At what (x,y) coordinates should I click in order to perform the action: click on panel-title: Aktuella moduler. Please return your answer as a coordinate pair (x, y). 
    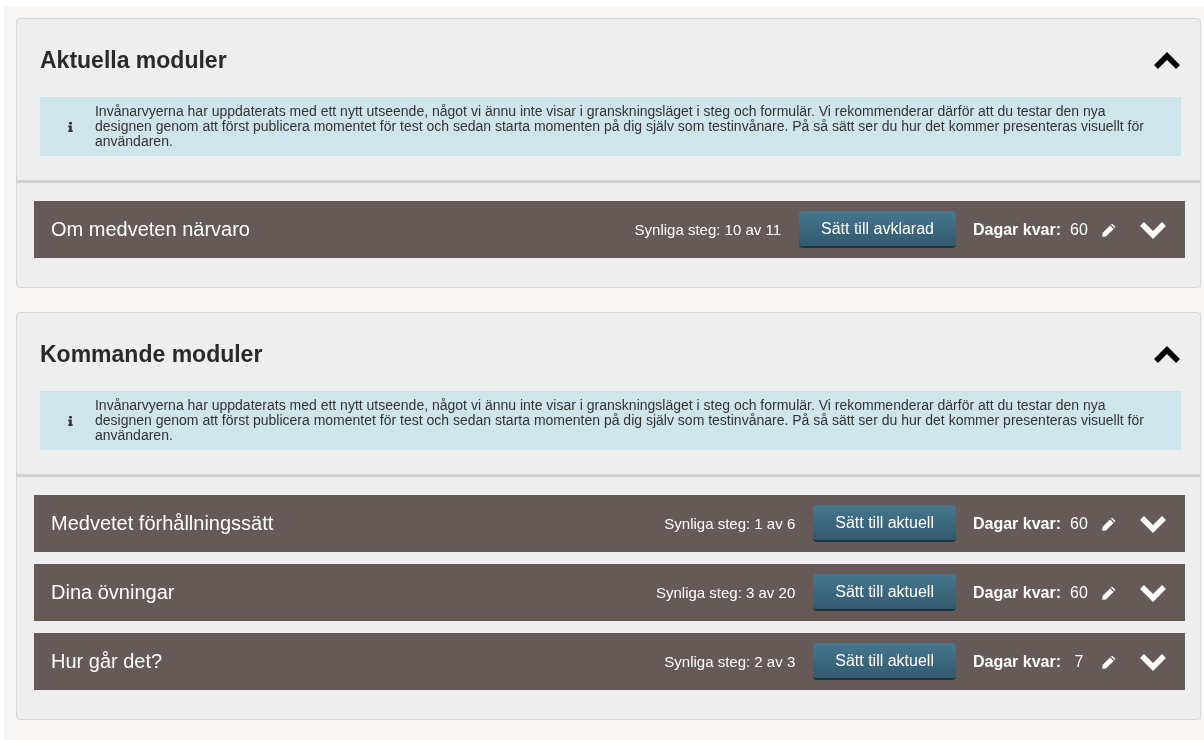
    Looking at the image, I should click on (133, 60).